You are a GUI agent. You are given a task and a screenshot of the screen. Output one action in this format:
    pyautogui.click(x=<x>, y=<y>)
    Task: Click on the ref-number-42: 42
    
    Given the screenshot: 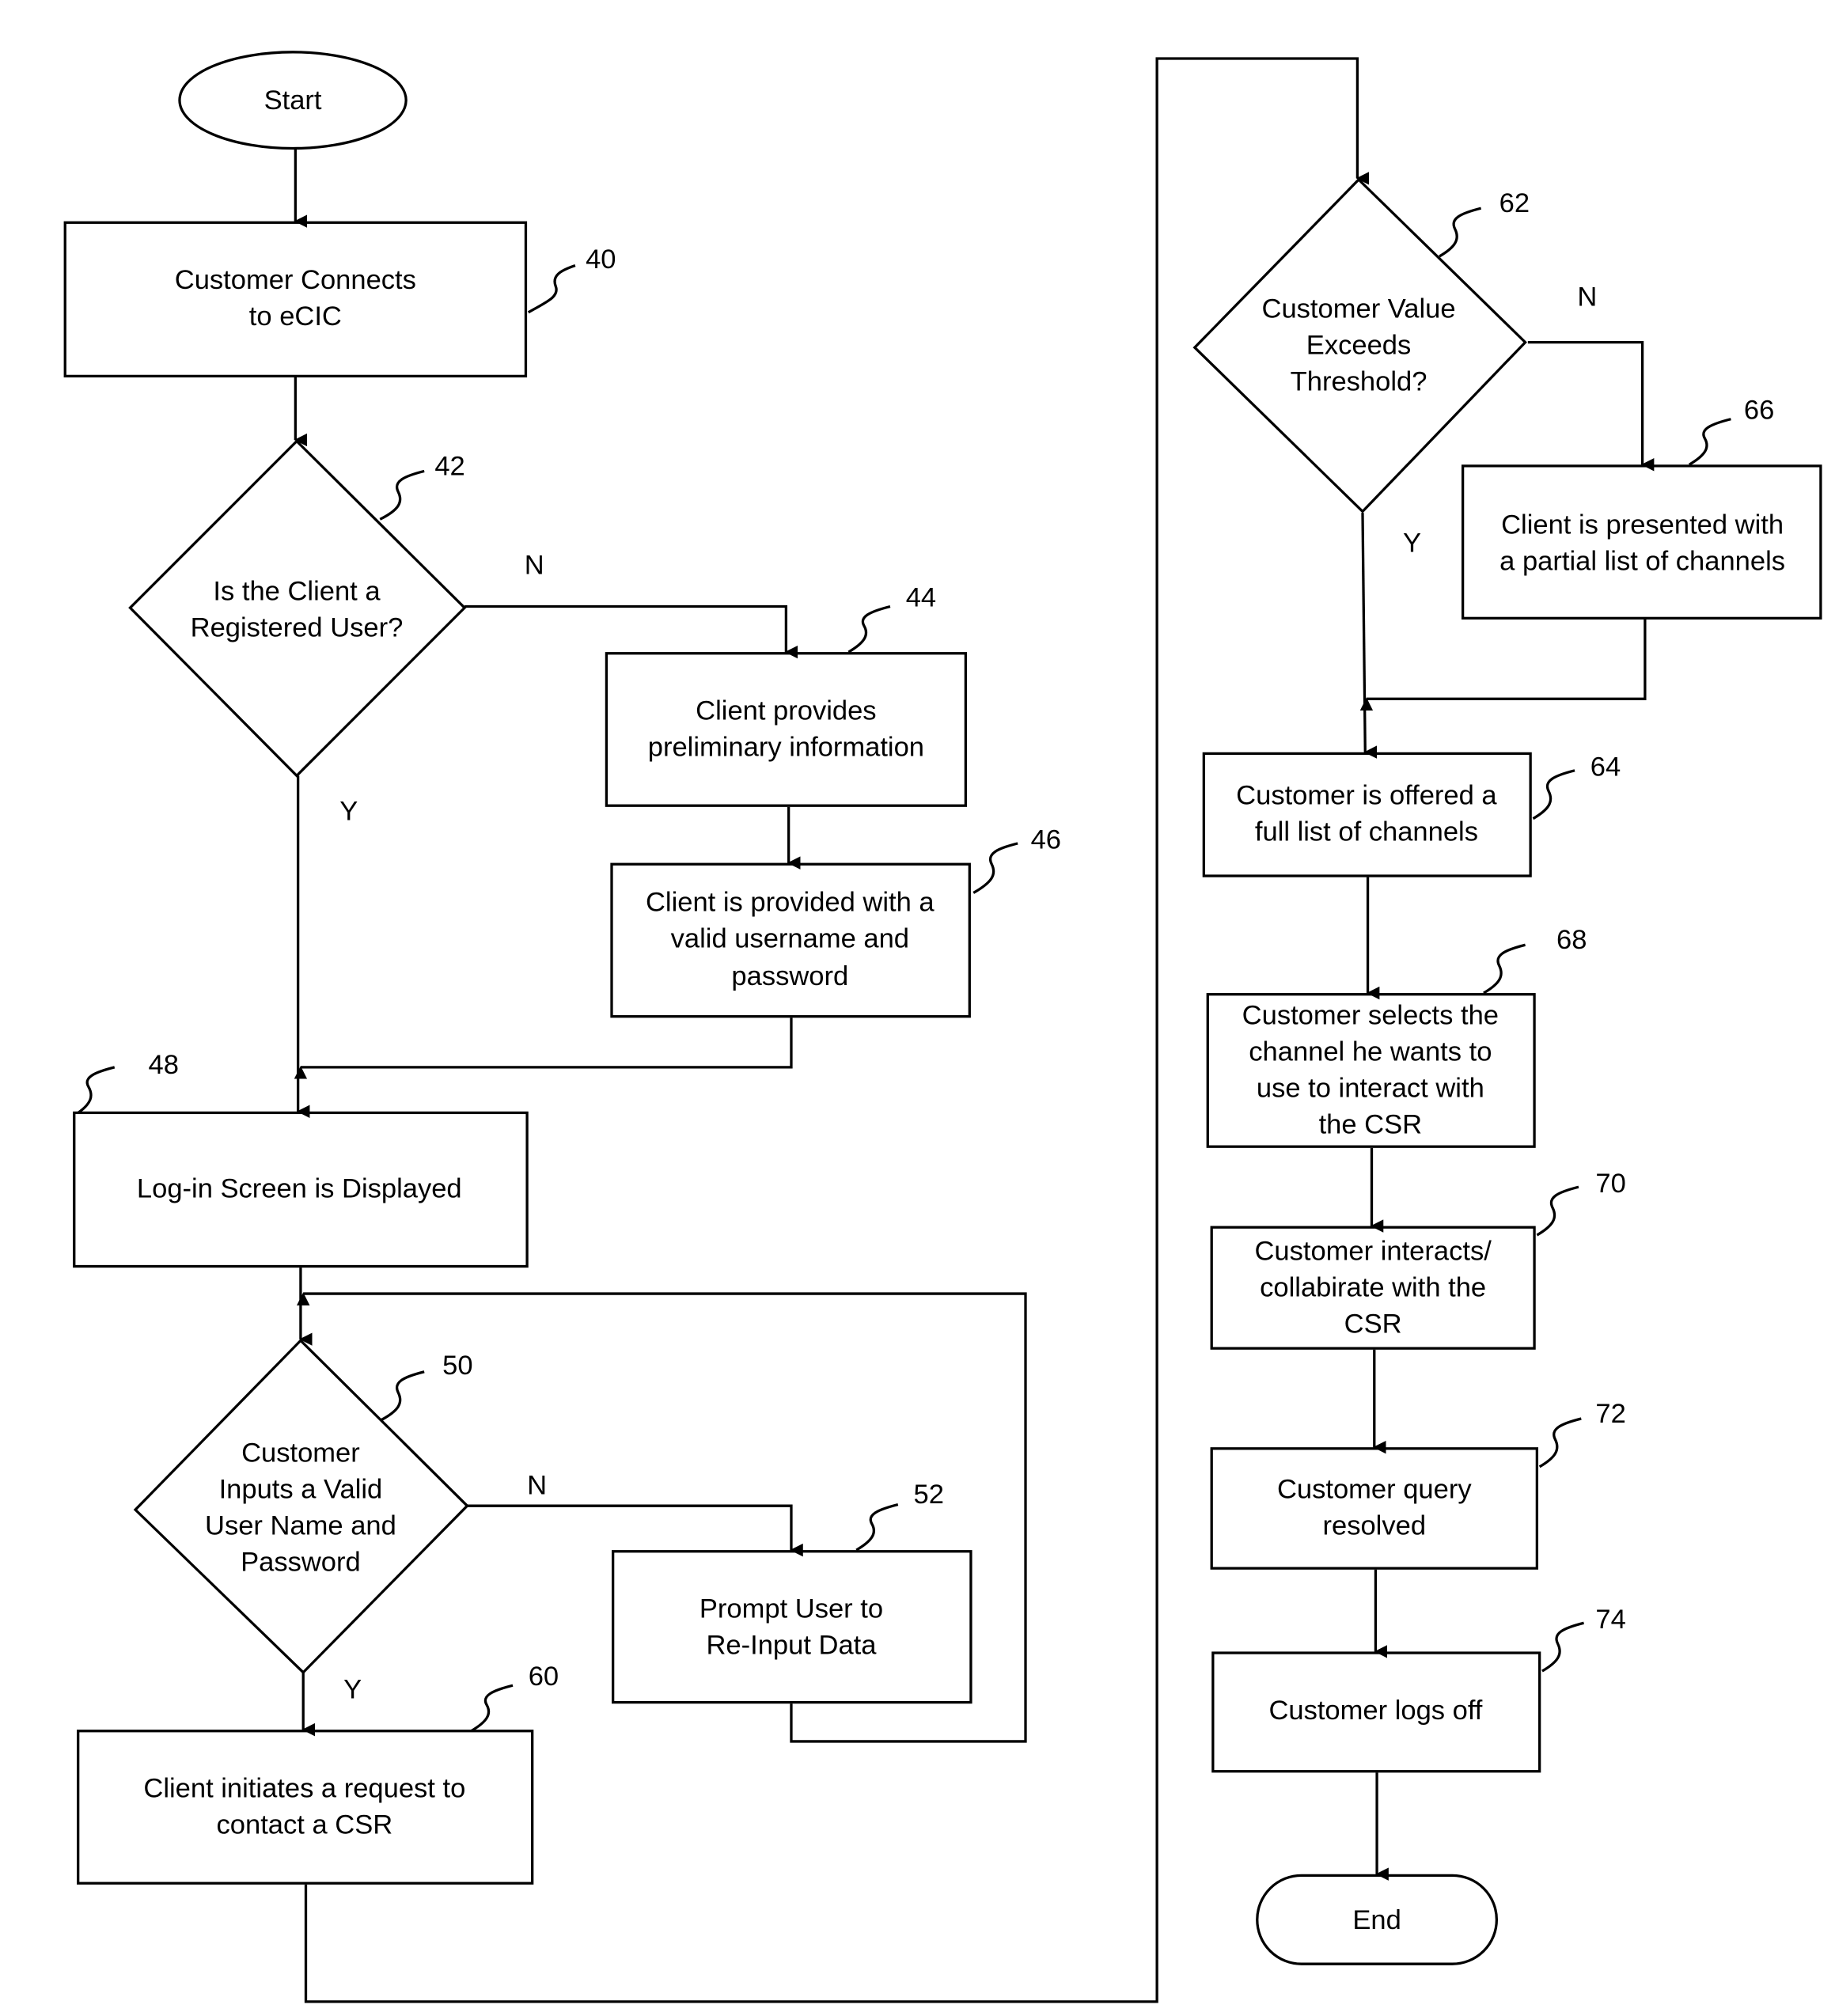 What is the action you would take?
    pyautogui.click(x=449, y=466)
    